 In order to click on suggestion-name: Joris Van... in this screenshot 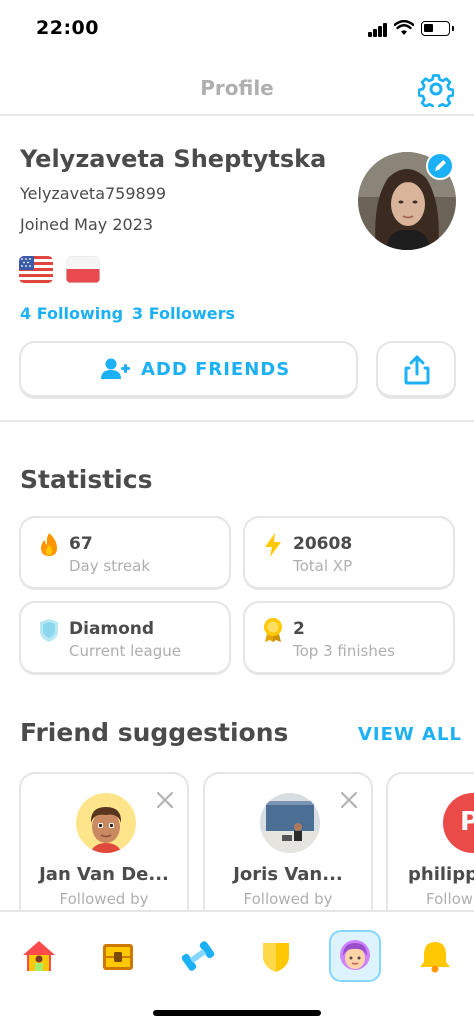, I will do `click(288, 874)`.